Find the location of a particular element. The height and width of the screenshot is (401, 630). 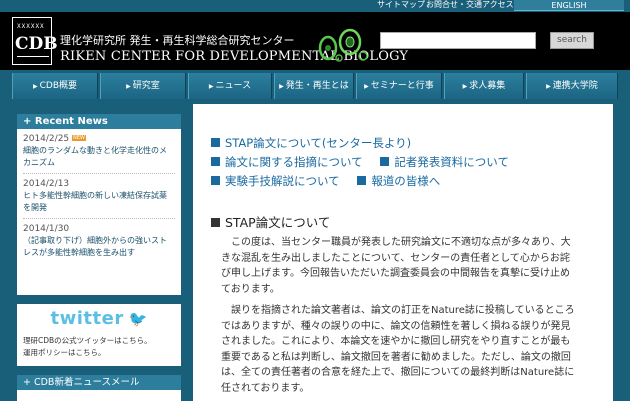

nav-graduate: ▶ 連携大学院 is located at coordinates (572, 86).